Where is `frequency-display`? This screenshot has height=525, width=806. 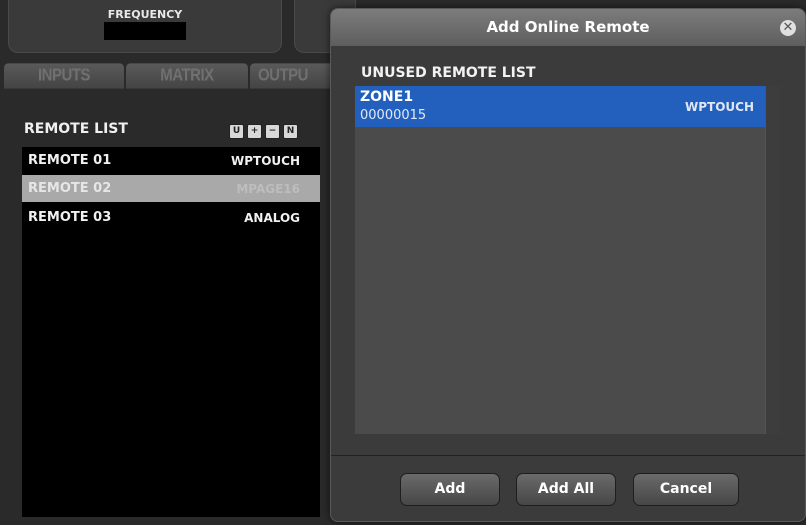
frequency-display is located at coordinates (145, 31).